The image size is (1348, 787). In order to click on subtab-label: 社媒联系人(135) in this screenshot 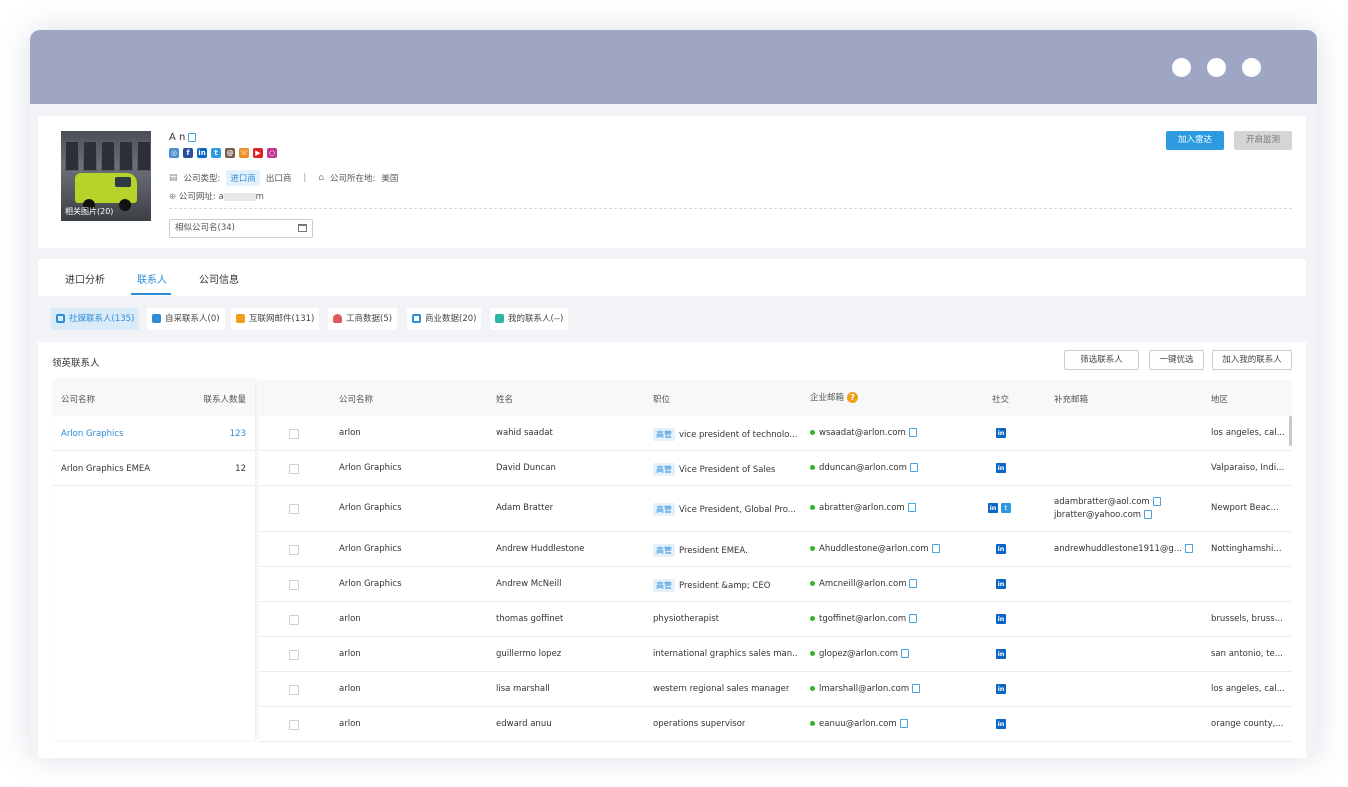, I will do `click(102, 319)`.